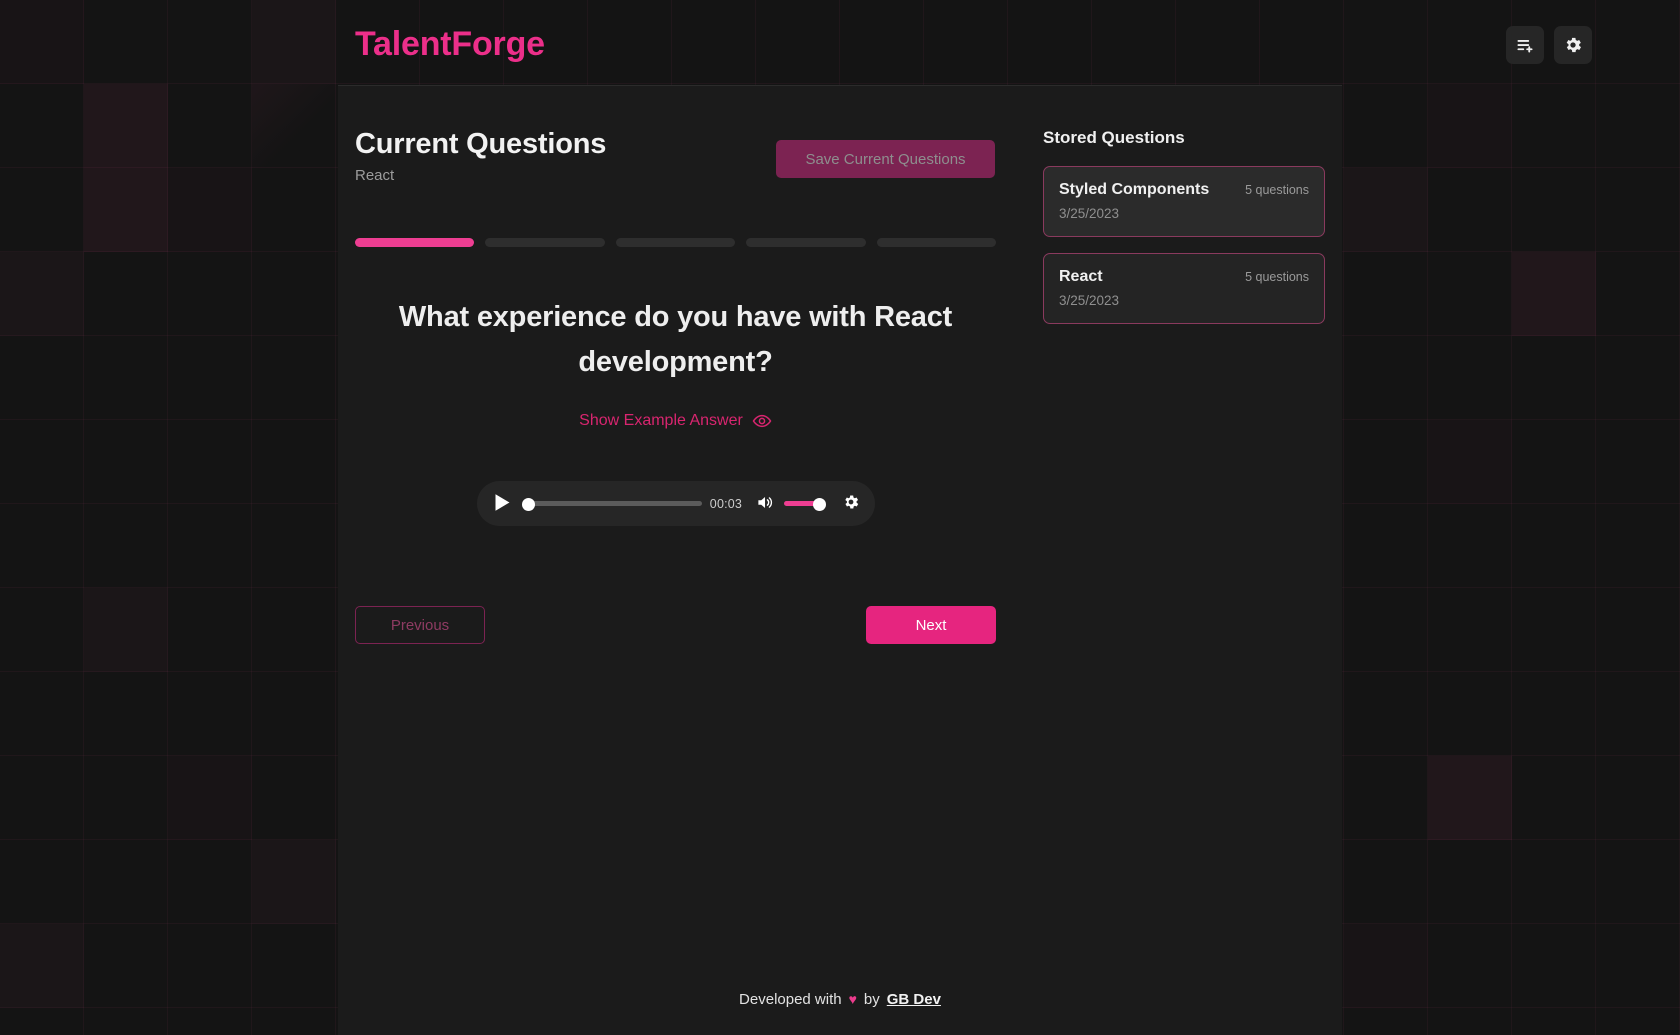  Describe the element at coordinates (871, 999) in the screenshot. I see `footer-middle: by` at that location.